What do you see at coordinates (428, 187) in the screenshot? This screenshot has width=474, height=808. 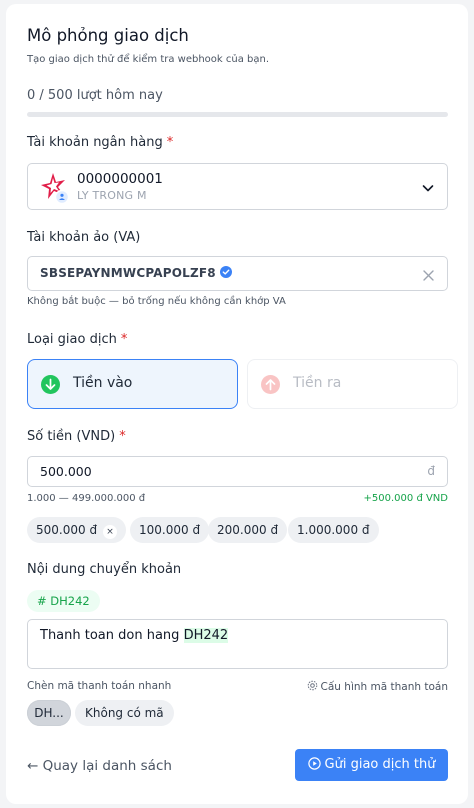 I see `chevron-down-icon` at bounding box center [428, 187].